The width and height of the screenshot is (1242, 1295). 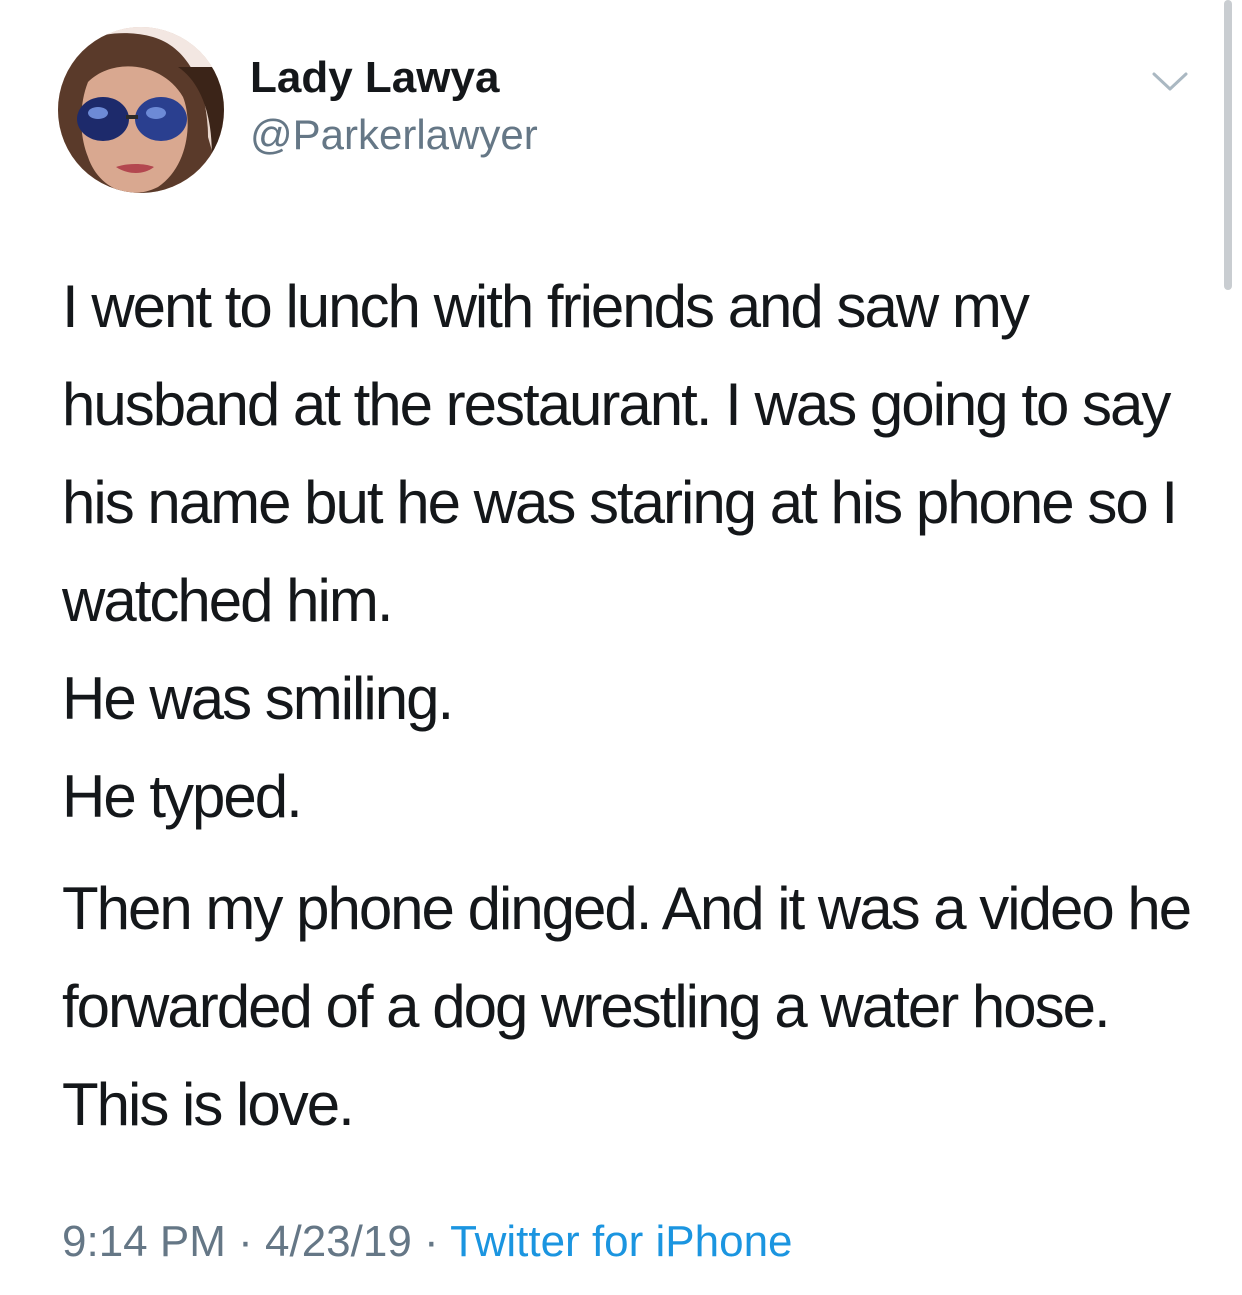 I want to click on tweet-date: 4/23/19, so click(x=338, y=1241).